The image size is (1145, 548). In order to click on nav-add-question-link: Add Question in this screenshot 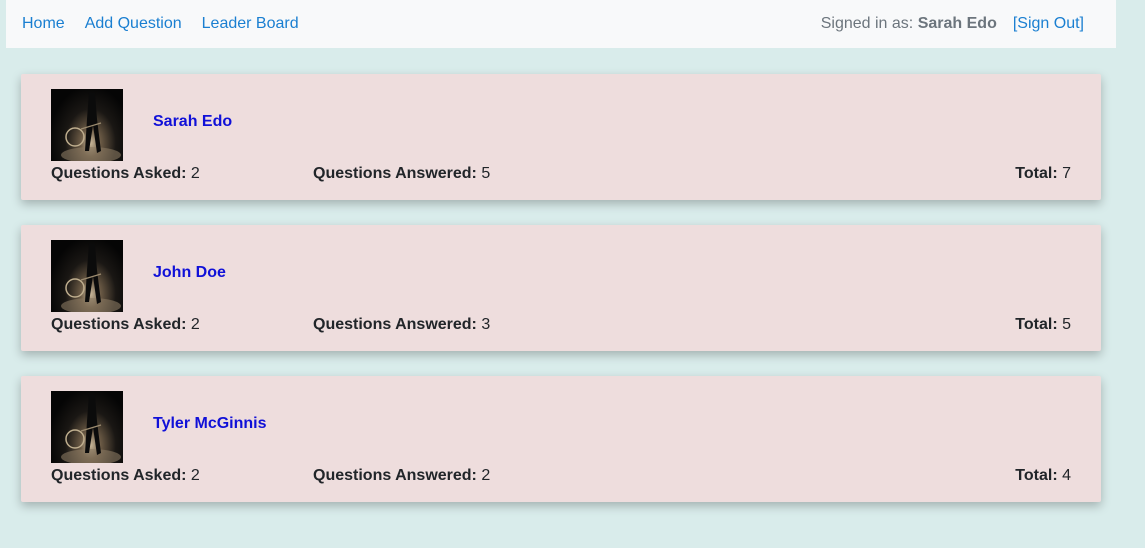, I will do `click(133, 24)`.